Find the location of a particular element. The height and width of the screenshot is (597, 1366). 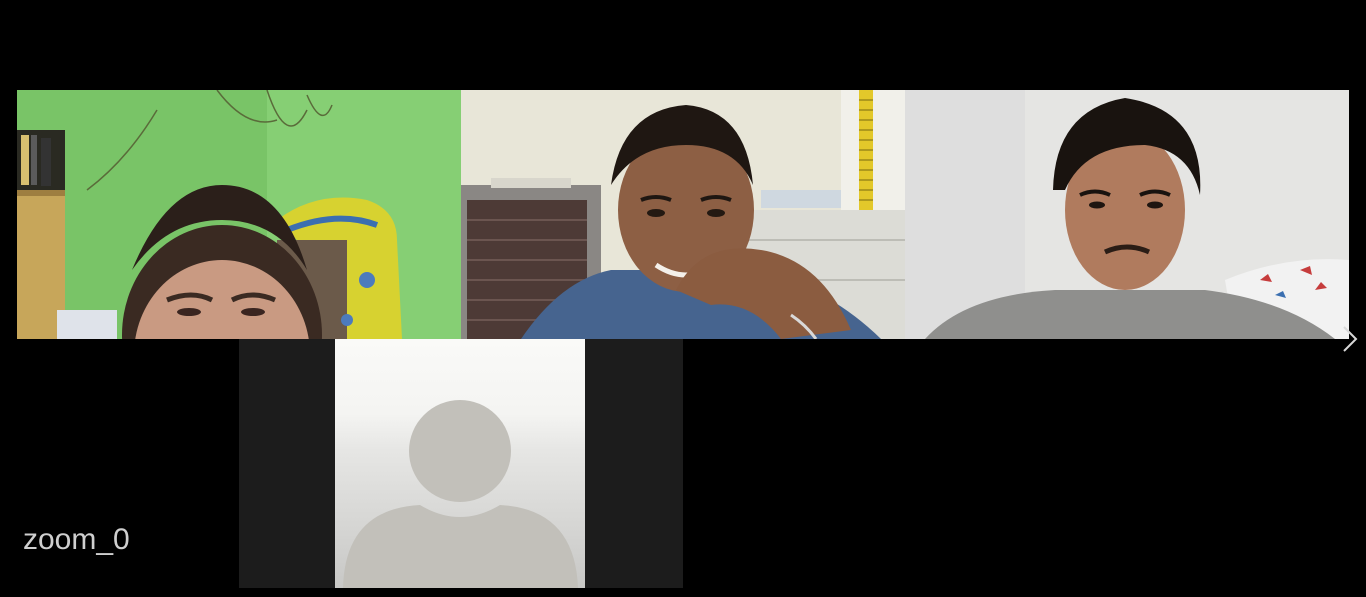

participant-avatar-tile is located at coordinates (461, 463).